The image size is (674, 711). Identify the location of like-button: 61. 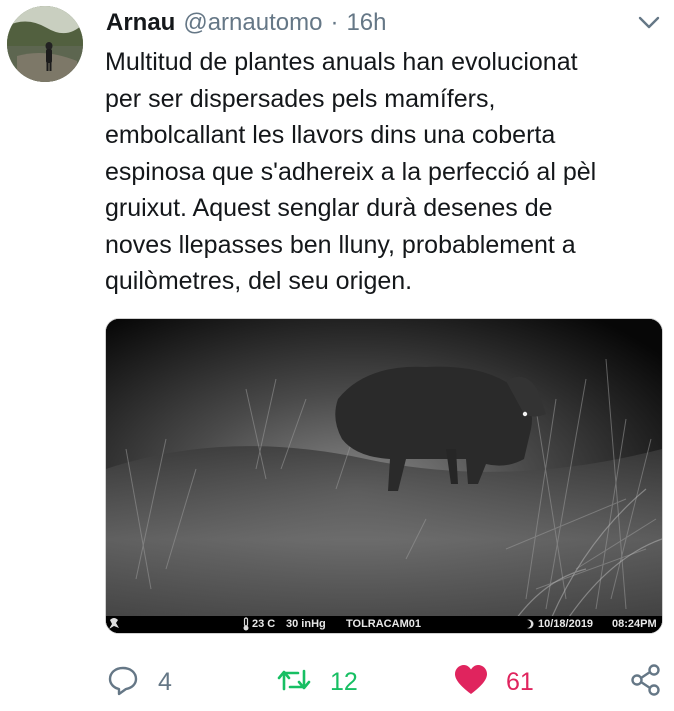
(494, 682).